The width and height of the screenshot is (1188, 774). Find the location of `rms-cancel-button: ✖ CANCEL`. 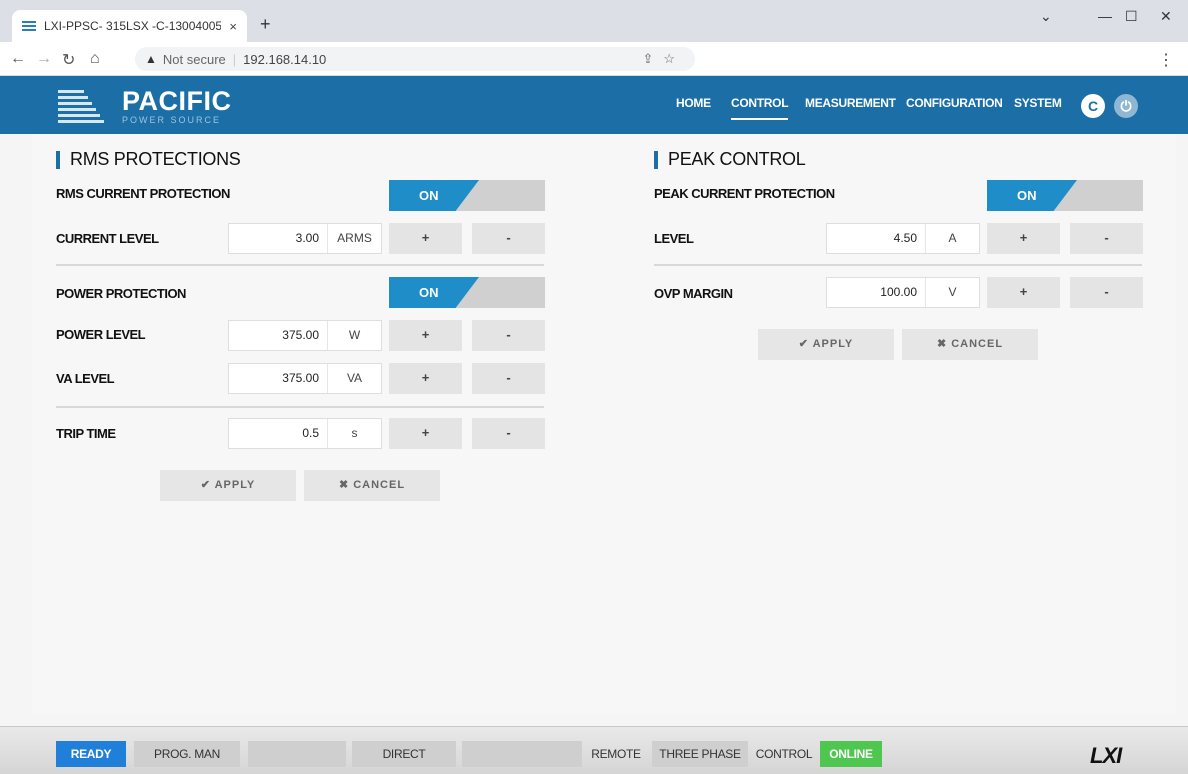

rms-cancel-button: ✖ CANCEL is located at coordinates (372, 485).